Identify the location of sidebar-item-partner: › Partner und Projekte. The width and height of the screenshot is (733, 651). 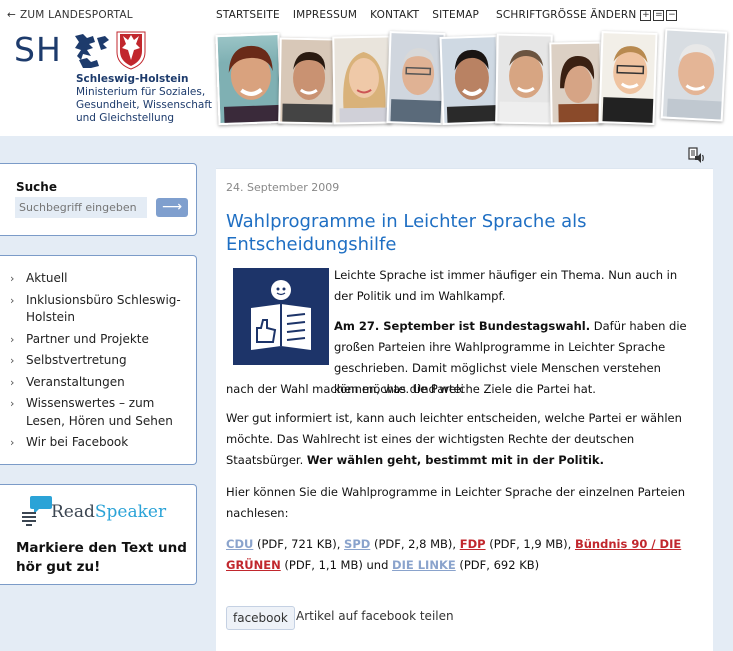
(100, 340).